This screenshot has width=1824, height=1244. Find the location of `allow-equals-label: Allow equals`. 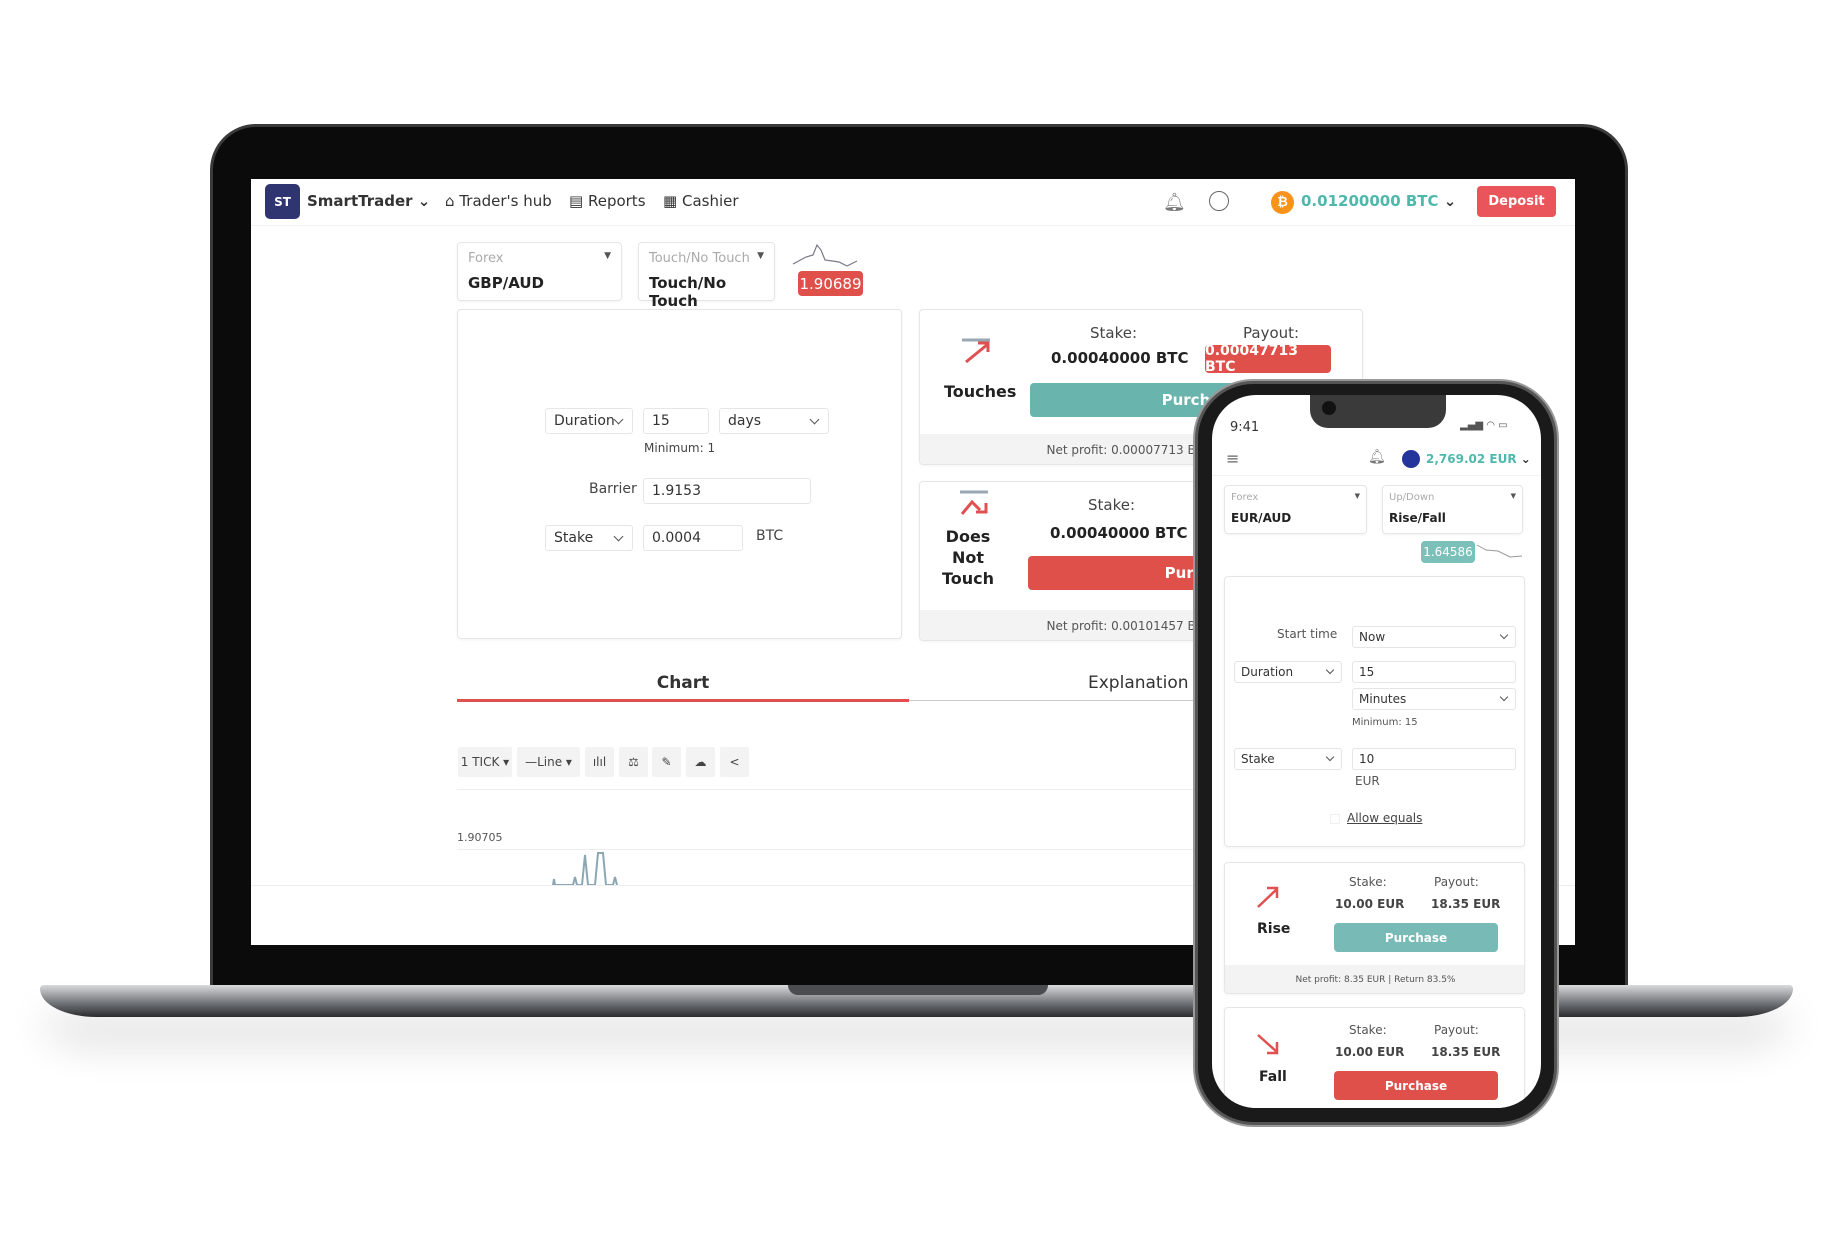

allow-equals-label: Allow equals is located at coordinates (1384, 818).